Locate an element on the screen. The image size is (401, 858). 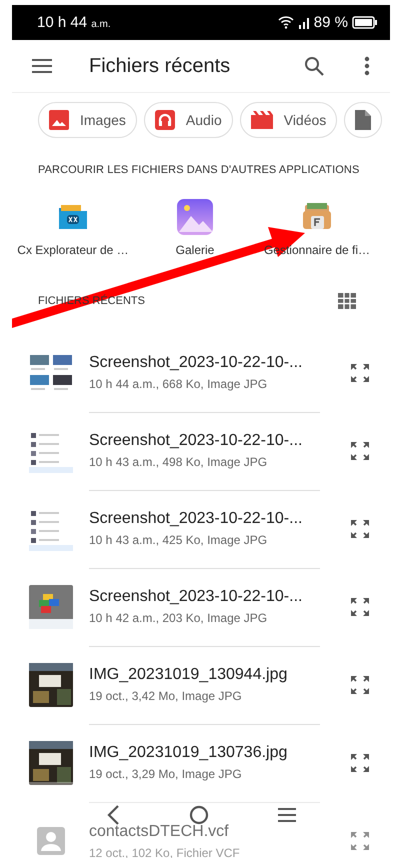
app-title: Fichiers récents is located at coordinates (160, 66).